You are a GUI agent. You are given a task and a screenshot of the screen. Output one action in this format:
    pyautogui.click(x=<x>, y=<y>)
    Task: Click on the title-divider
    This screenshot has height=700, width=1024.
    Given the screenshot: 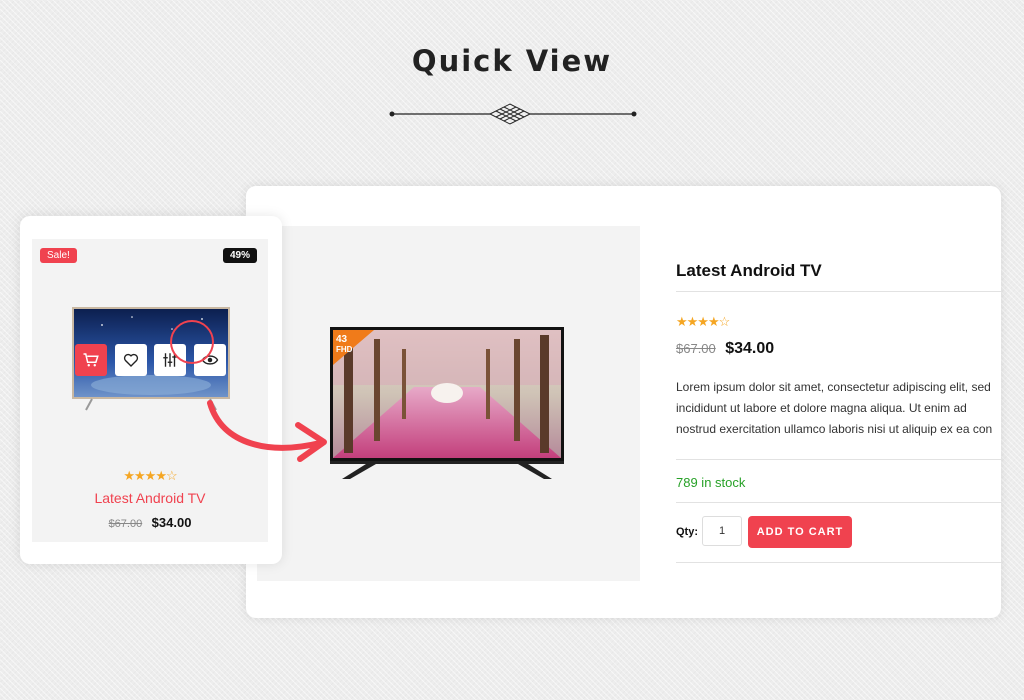 What is the action you would take?
    pyautogui.click(x=513, y=114)
    